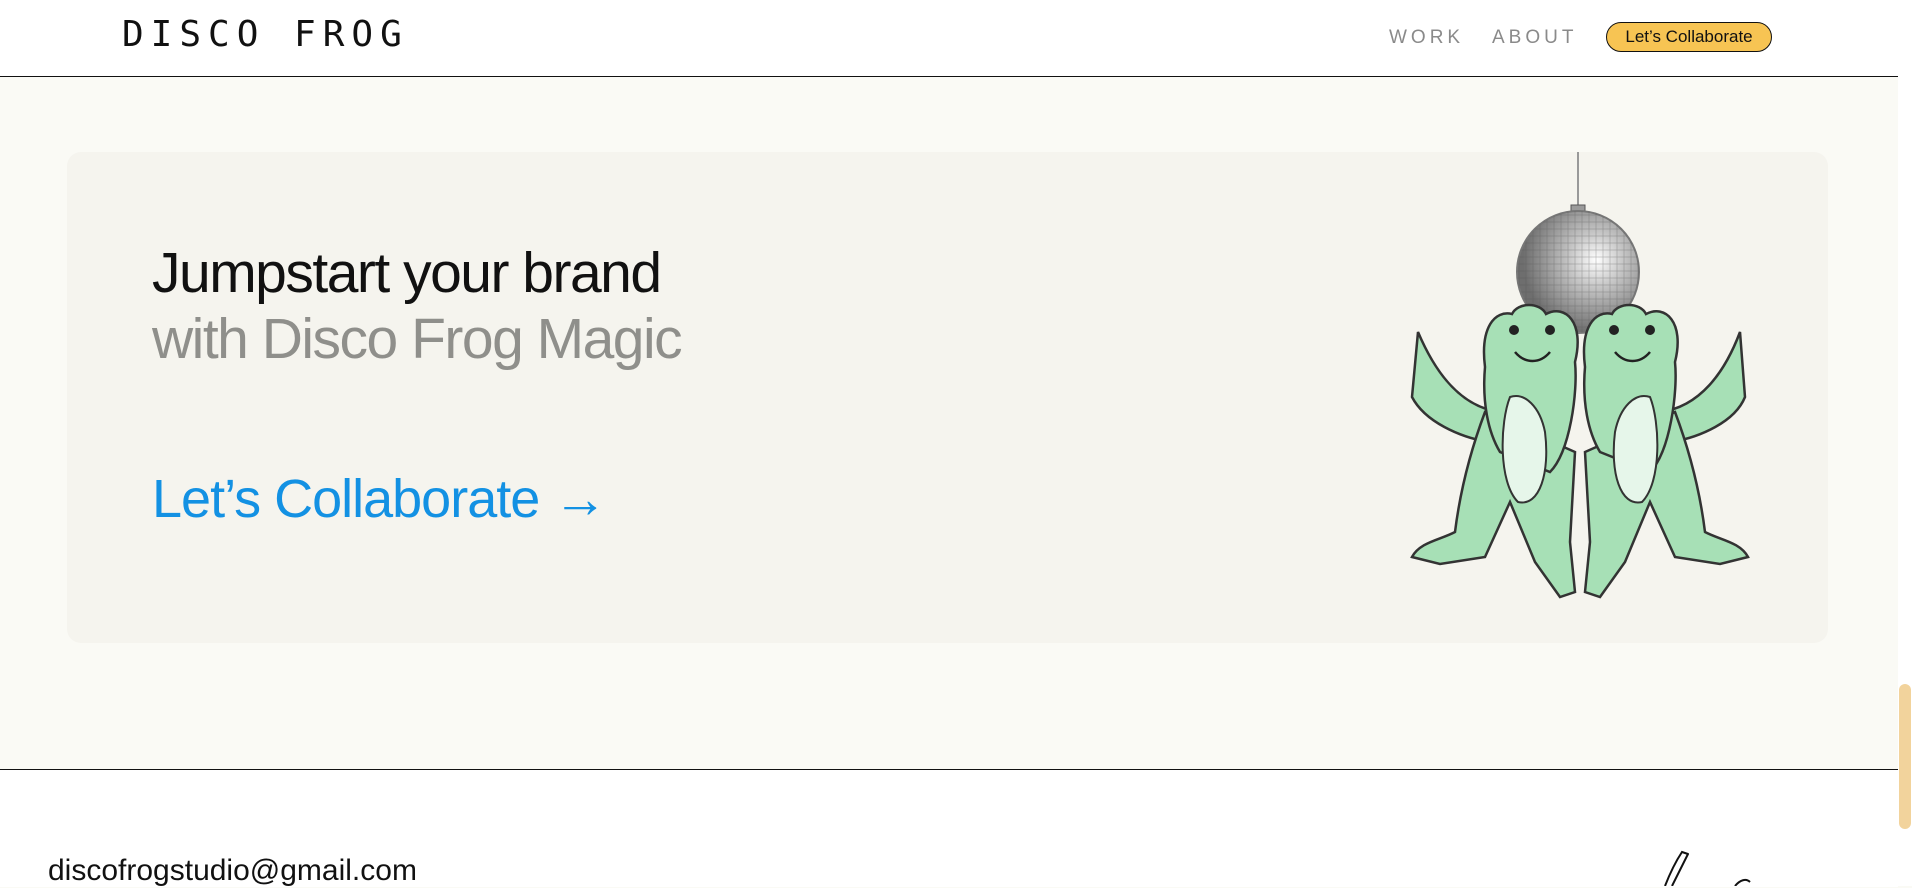 This screenshot has height=888, width=1912. I want to click on footer-email-link: discofrogstudio@gmail.com, so click(232, 871).